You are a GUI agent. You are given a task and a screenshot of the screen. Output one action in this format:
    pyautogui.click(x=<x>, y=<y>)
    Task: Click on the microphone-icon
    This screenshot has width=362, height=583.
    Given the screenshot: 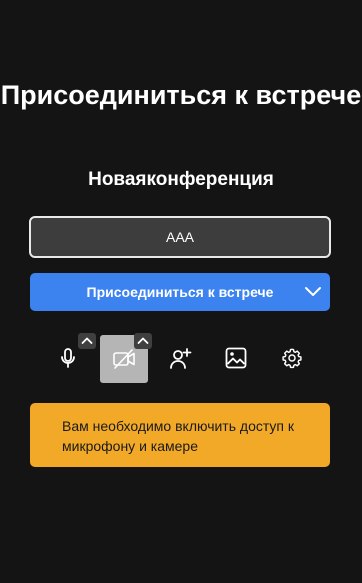 What is the action you would take?
    pyautogui.click(x=68, y=358)
    